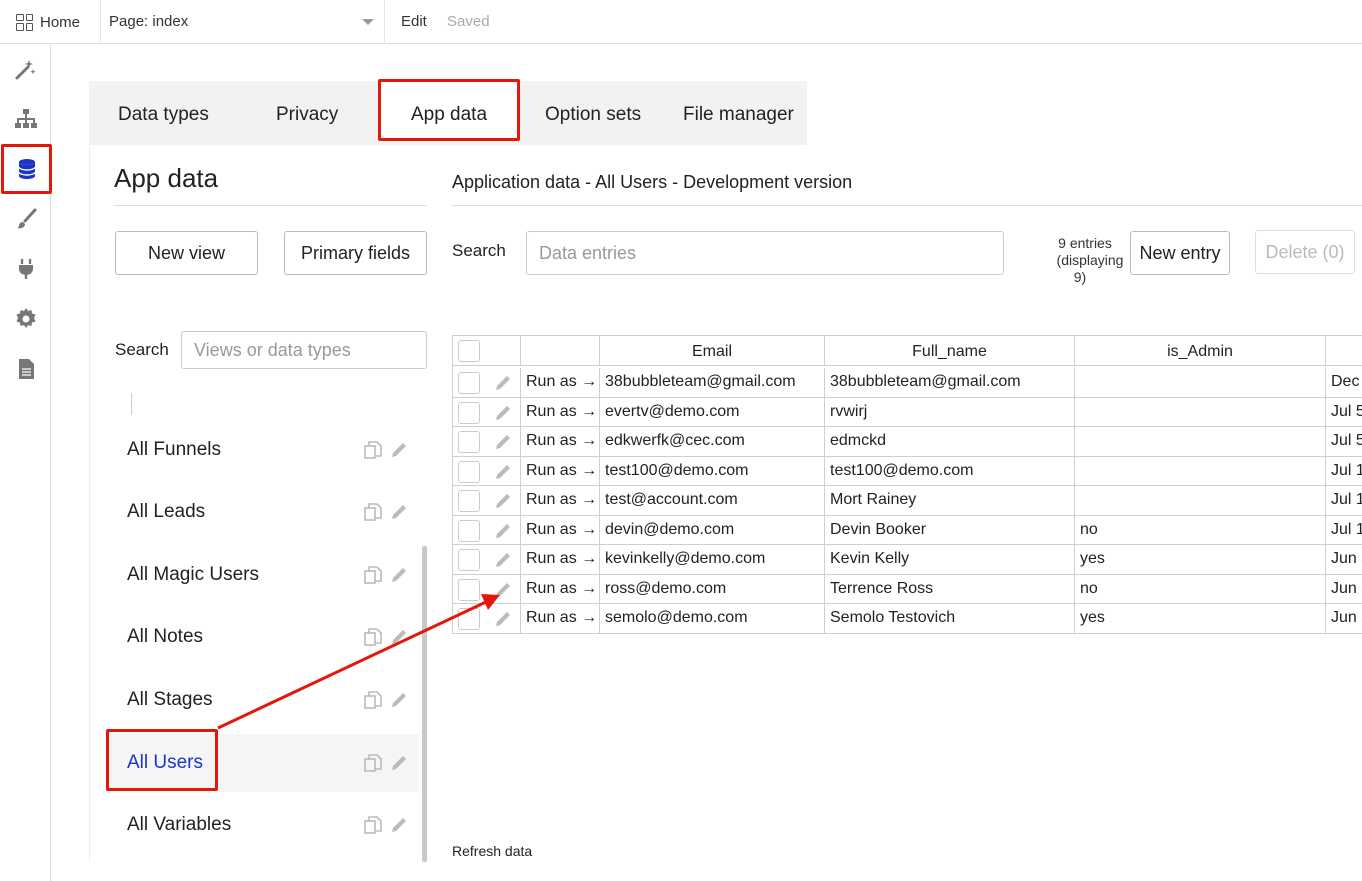 The width and height of the screenshot is (1362, 881). Describe the element at coordinates (25, 119) in the screenshot. I see `sitemap-icon` at that location.